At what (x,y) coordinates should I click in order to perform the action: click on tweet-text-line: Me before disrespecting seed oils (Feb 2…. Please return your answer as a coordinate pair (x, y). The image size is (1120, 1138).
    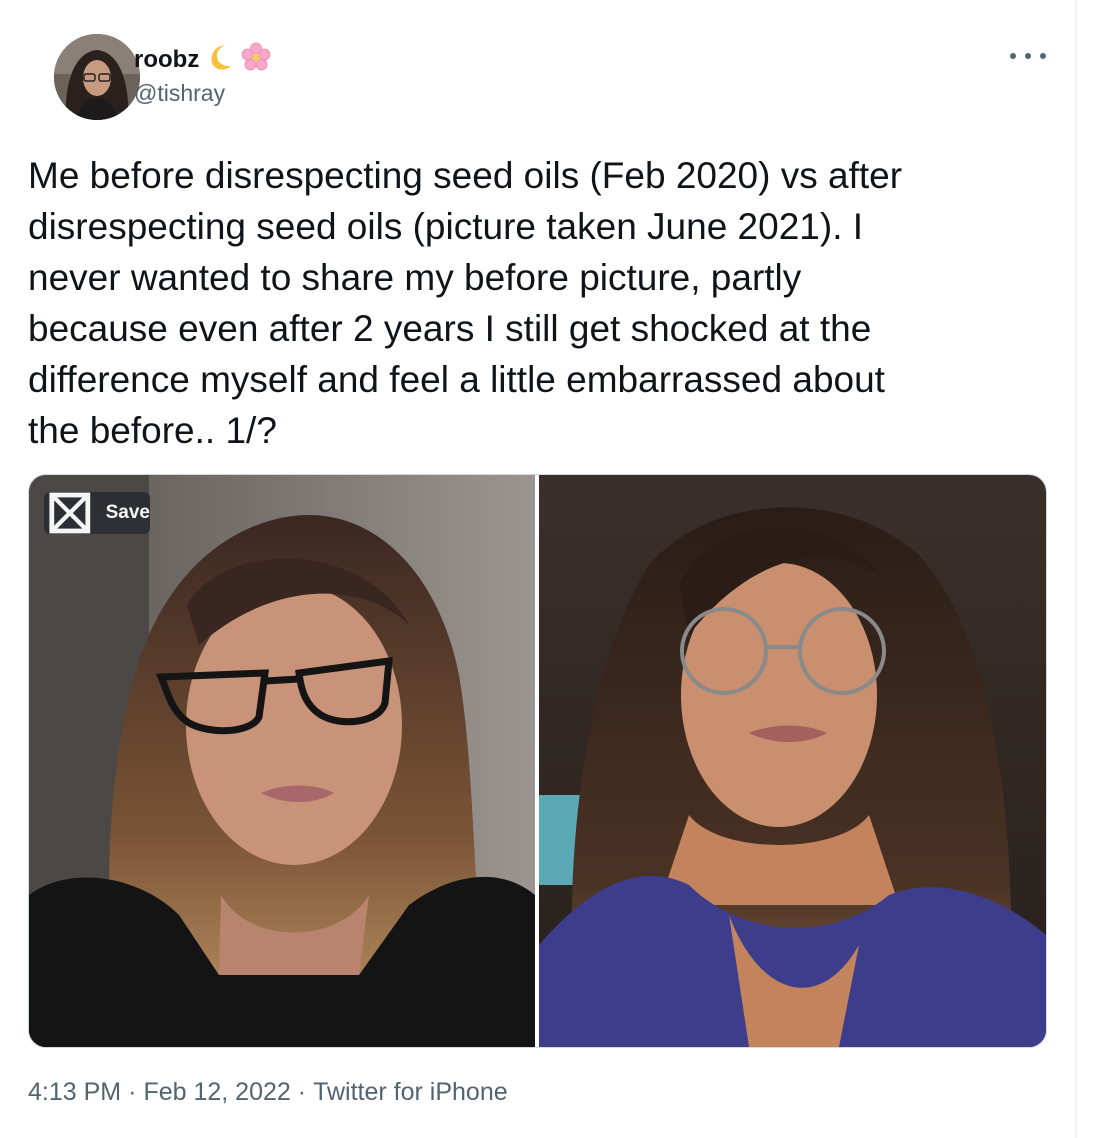
    Looking at the image, I should click on (465, 175).